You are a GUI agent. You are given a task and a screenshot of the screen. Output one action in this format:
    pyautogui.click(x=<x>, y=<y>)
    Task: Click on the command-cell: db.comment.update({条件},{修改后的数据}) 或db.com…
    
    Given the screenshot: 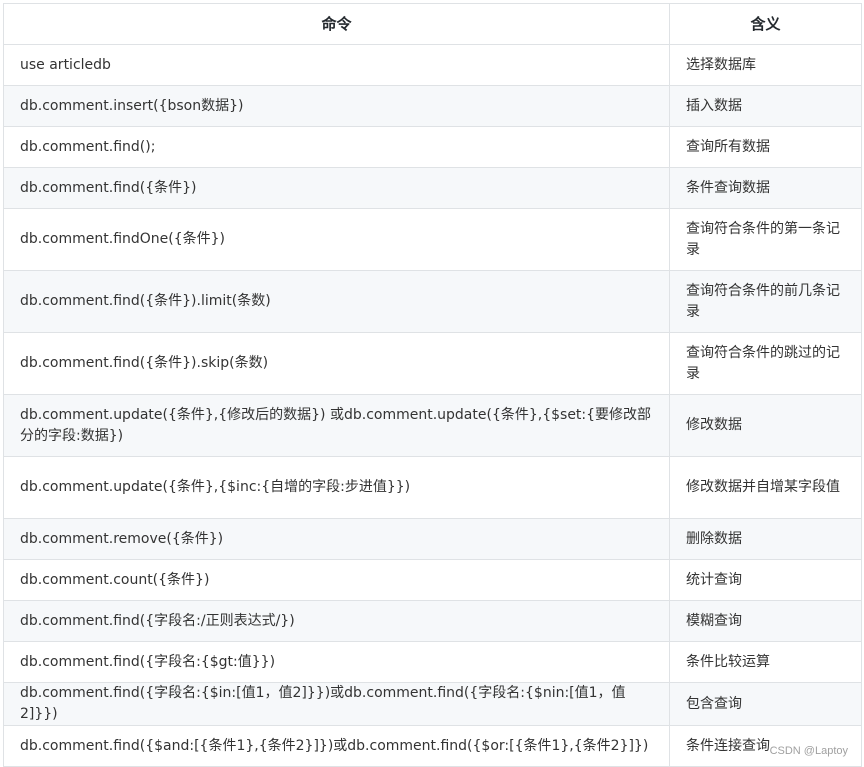 What is the action you would take?
    pyautogui.click(x=336, y=425)
    